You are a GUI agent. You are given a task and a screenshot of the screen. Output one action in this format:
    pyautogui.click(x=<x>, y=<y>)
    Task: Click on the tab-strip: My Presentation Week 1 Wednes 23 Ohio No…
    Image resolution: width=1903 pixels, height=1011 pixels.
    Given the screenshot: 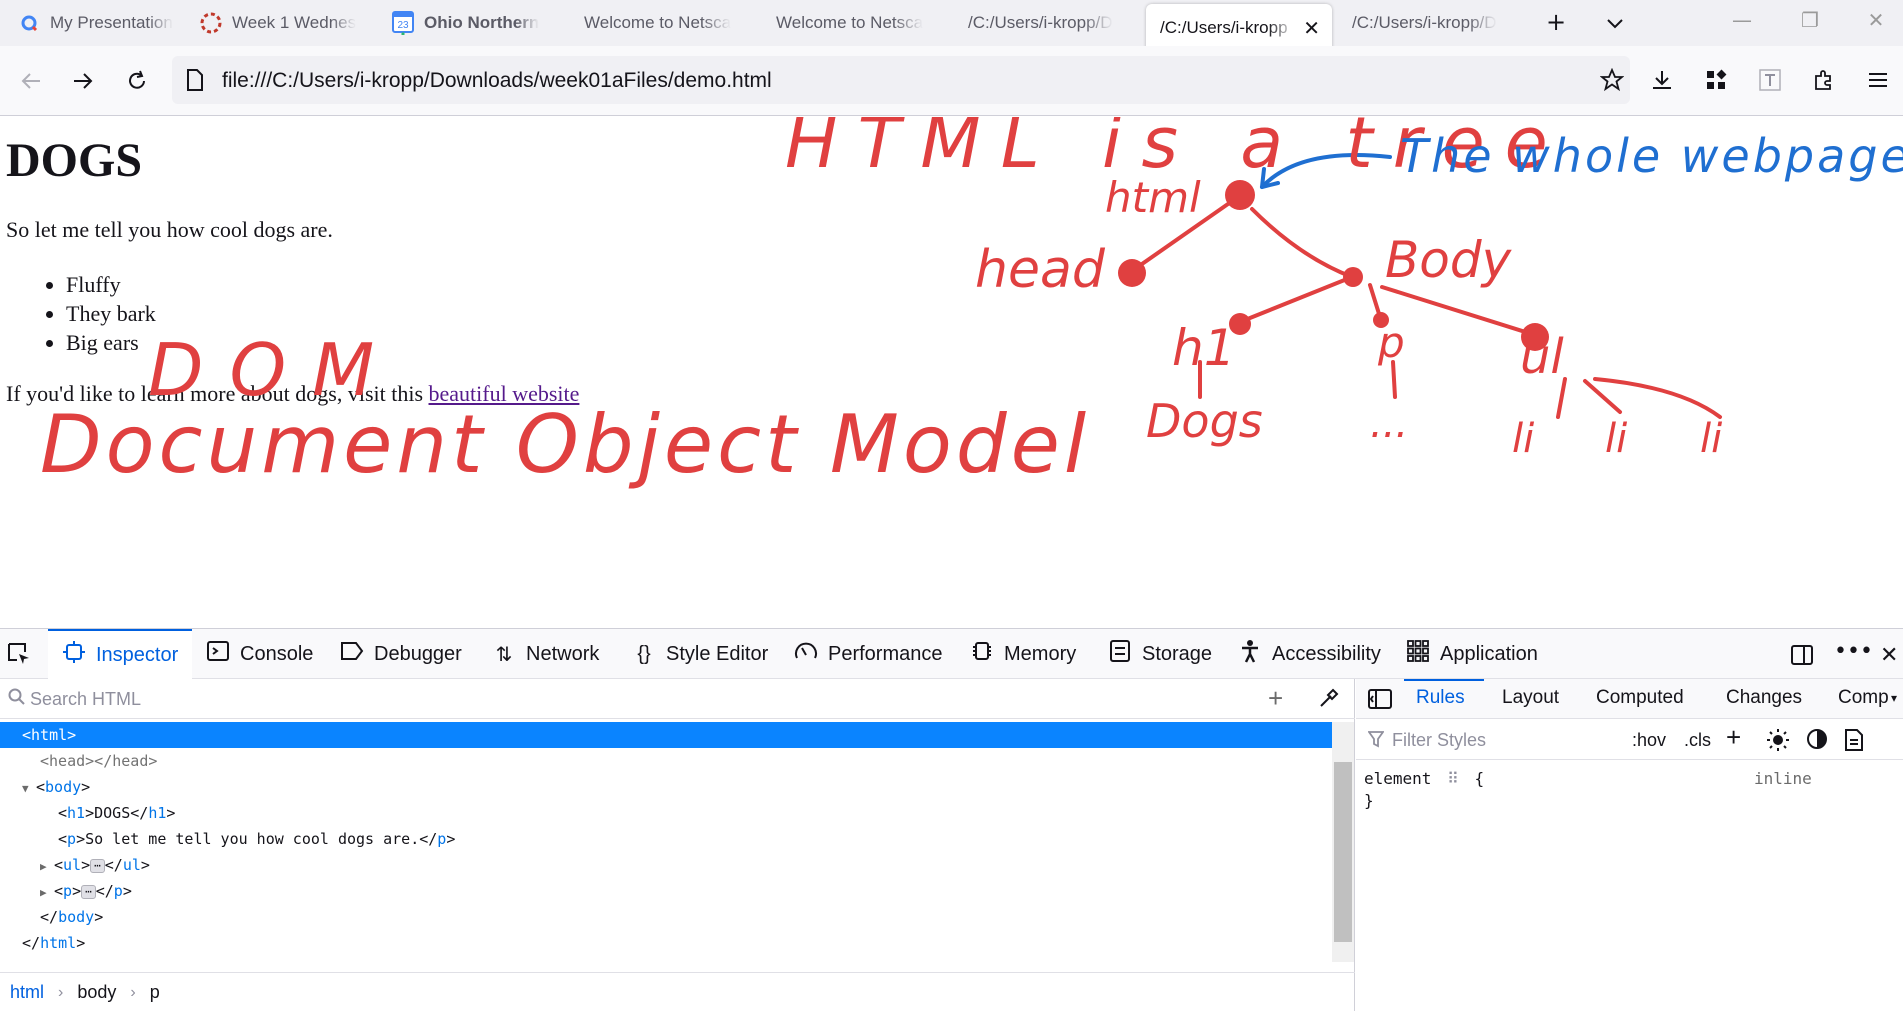 What is the action you would take?
    pyautogui.click(x=951, y=25)
    